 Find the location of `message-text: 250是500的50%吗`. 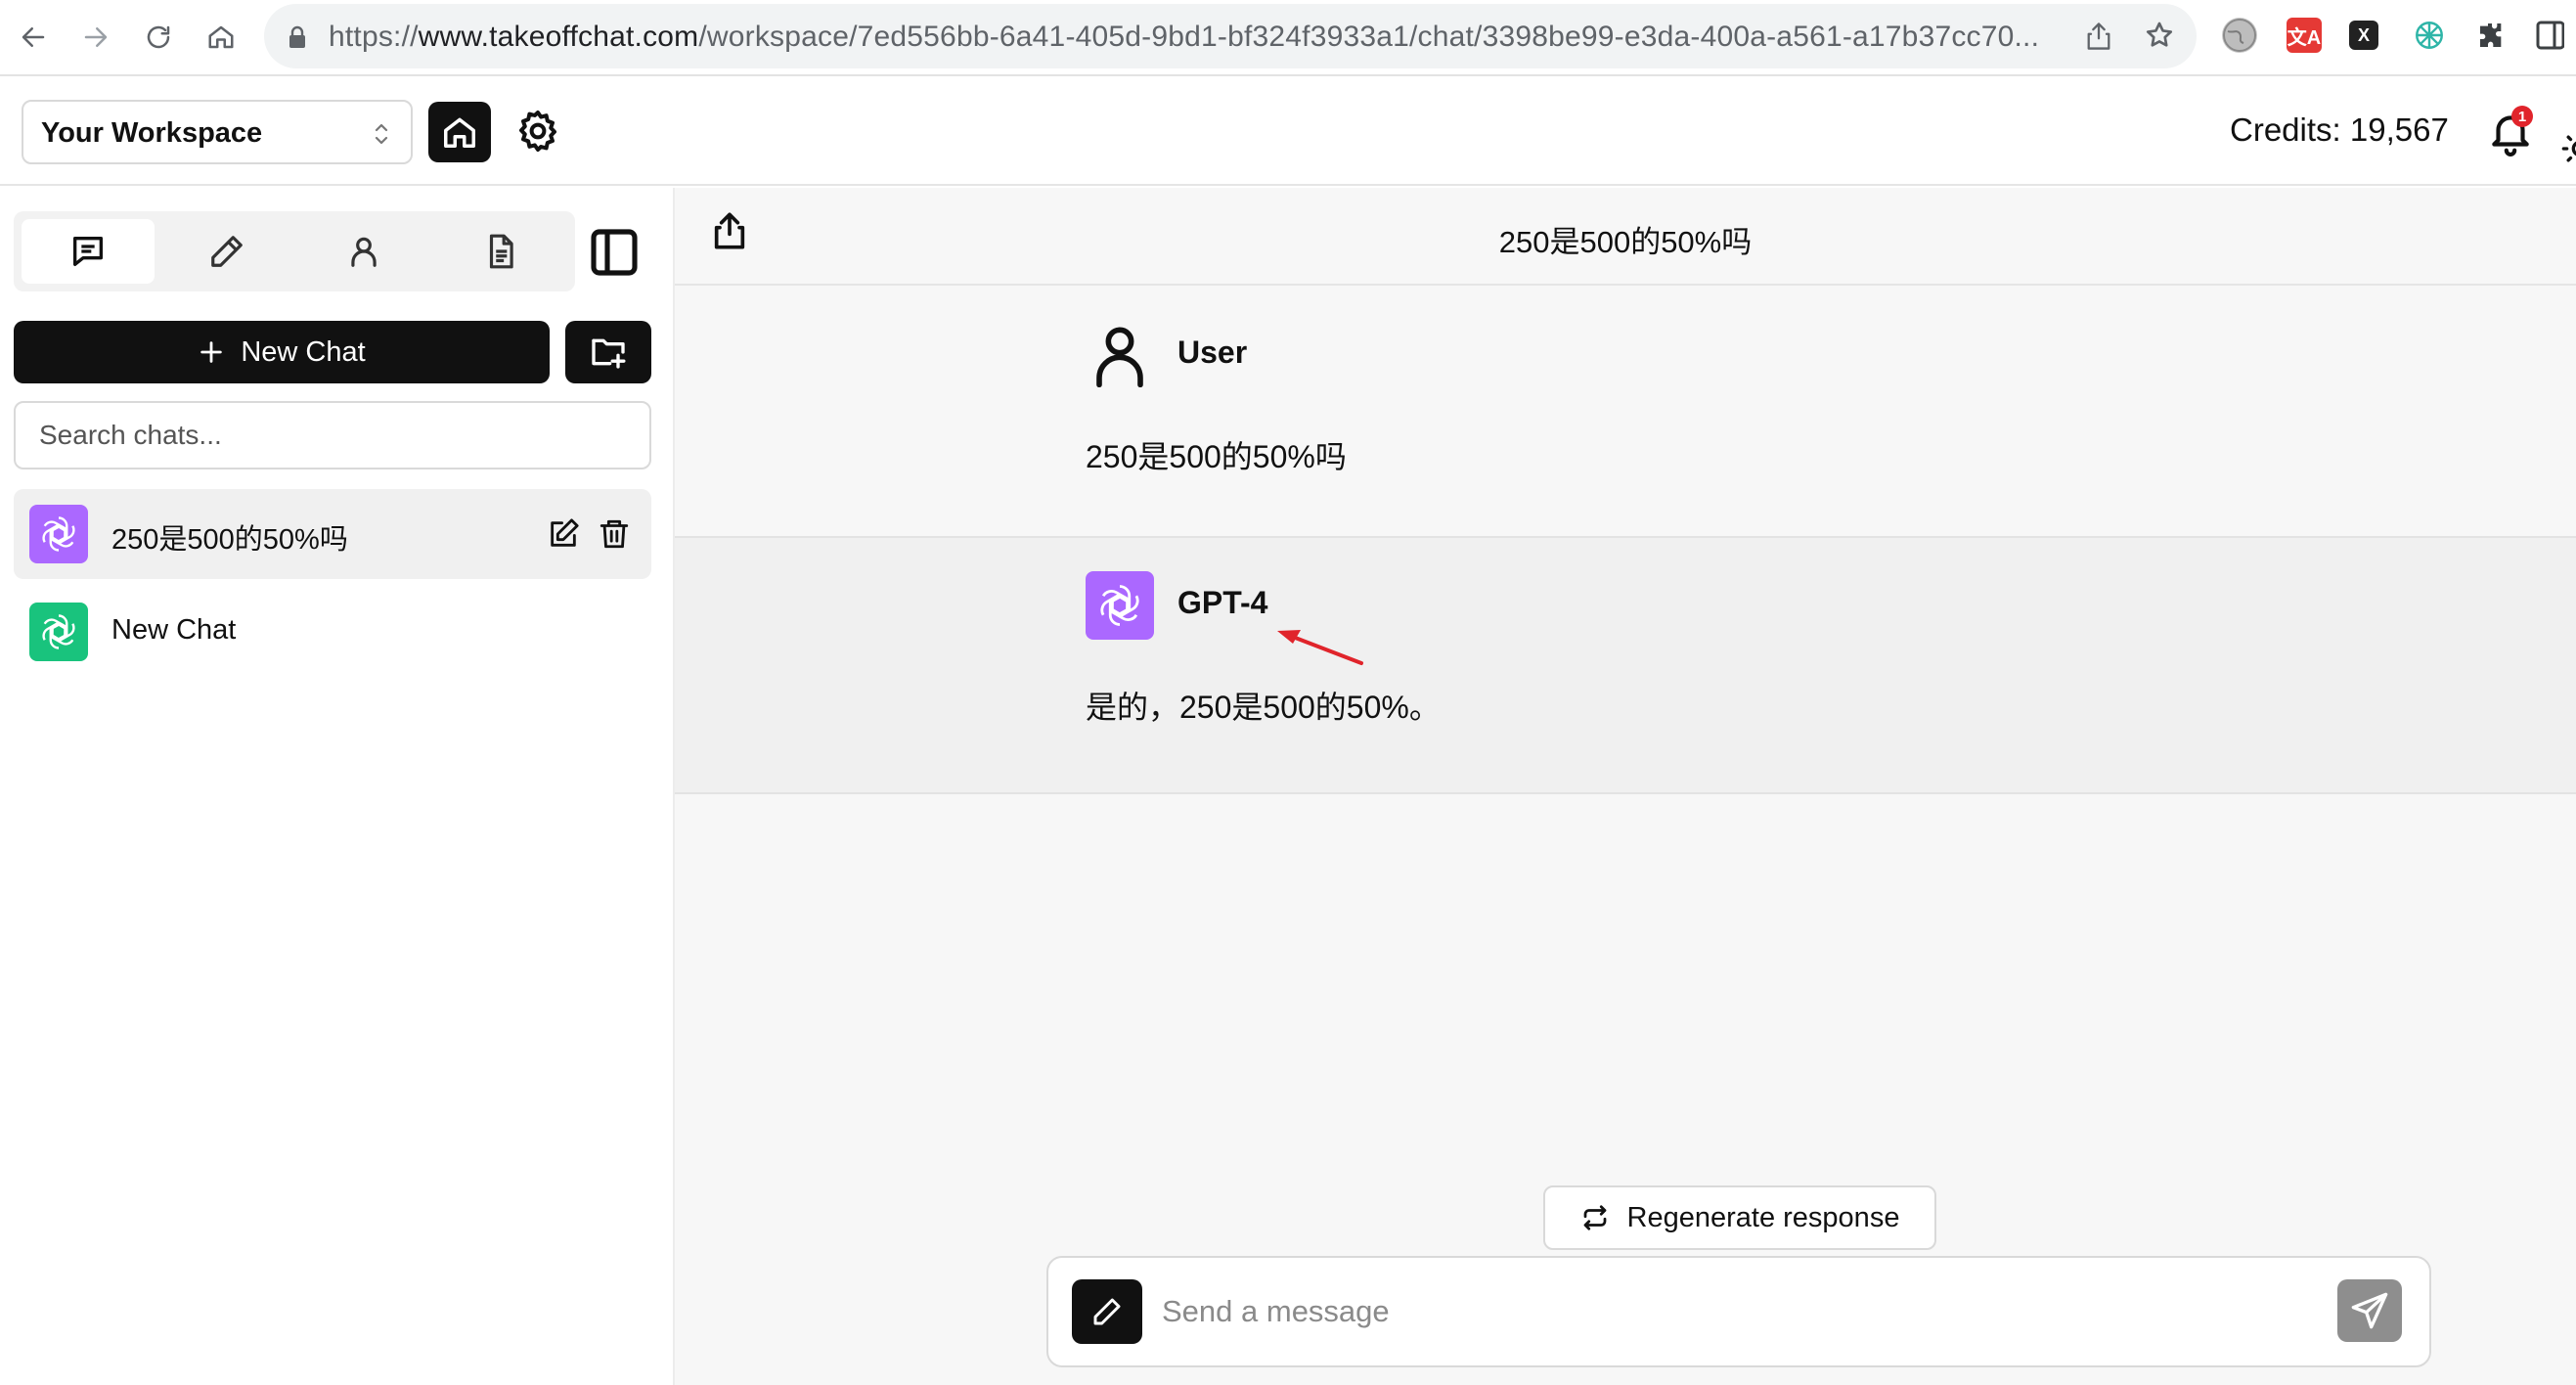

message-text: 250是500的50%吗 is located at coordinates (1216, 457).